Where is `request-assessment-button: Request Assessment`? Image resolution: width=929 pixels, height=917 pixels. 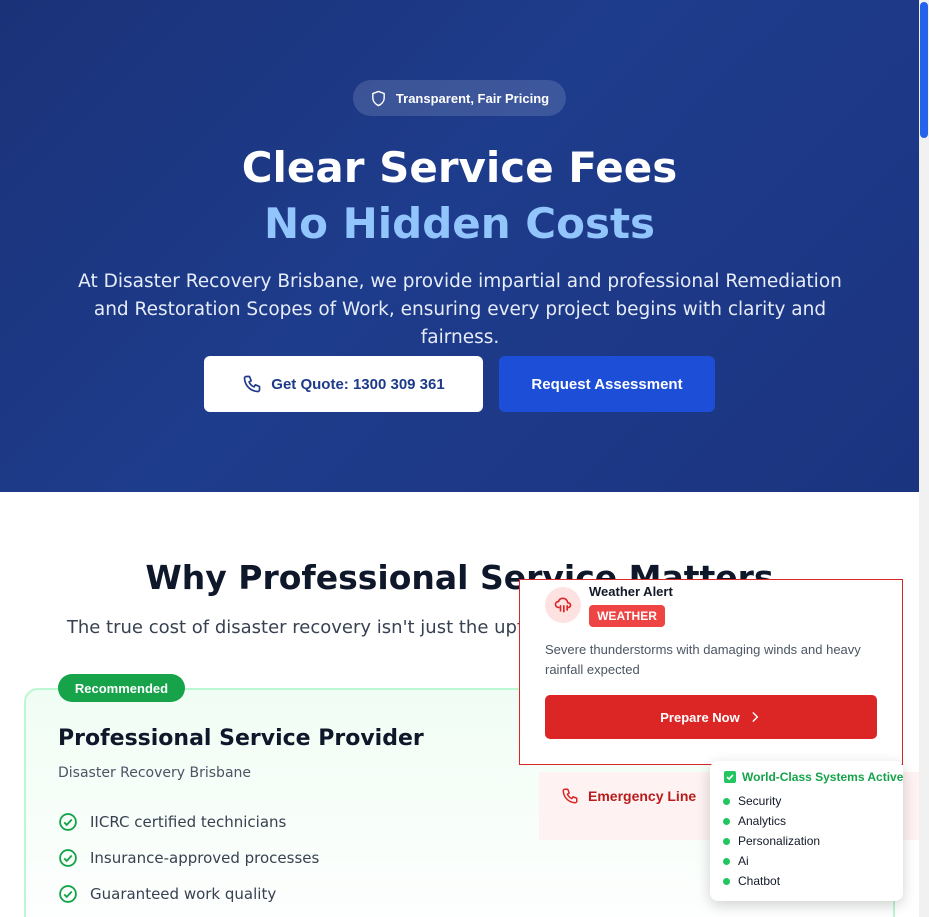
request-assessment-button: Request Assessment is located at coordinates (607, 384).